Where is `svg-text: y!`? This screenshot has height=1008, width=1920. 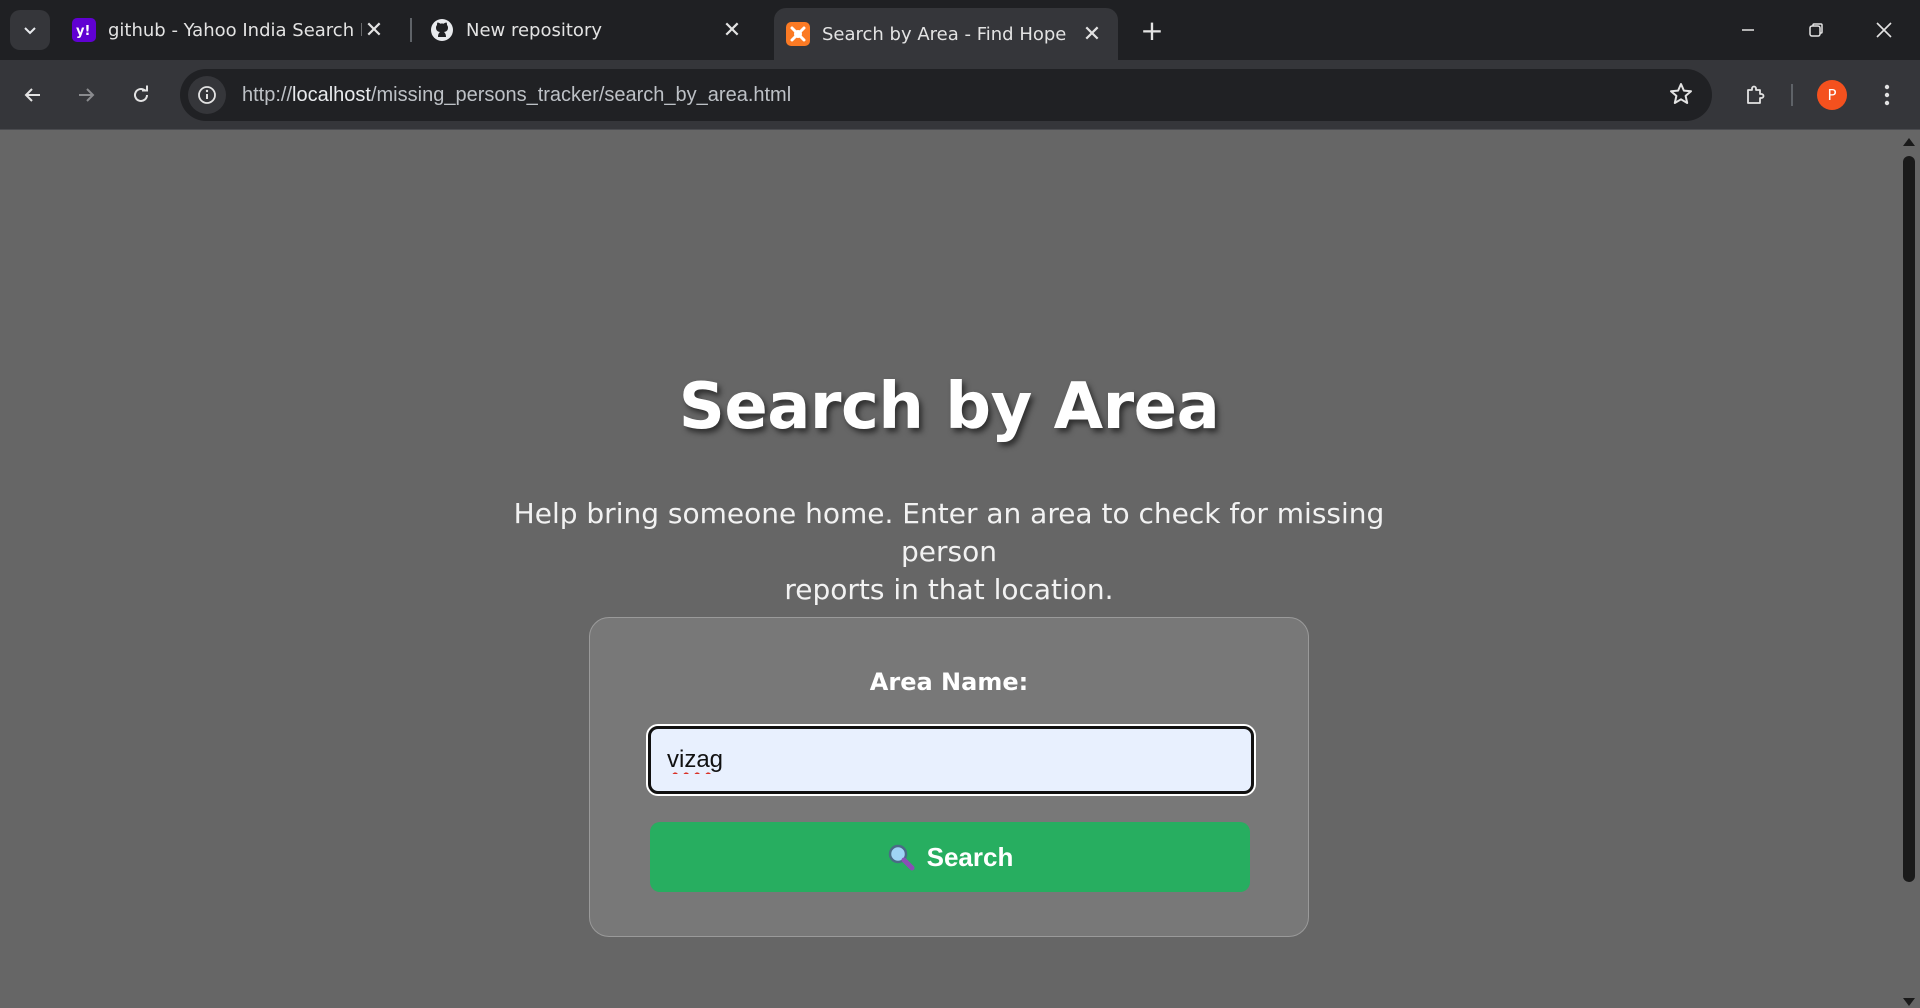
svg-text: y! is located at coordinates (83, 31).